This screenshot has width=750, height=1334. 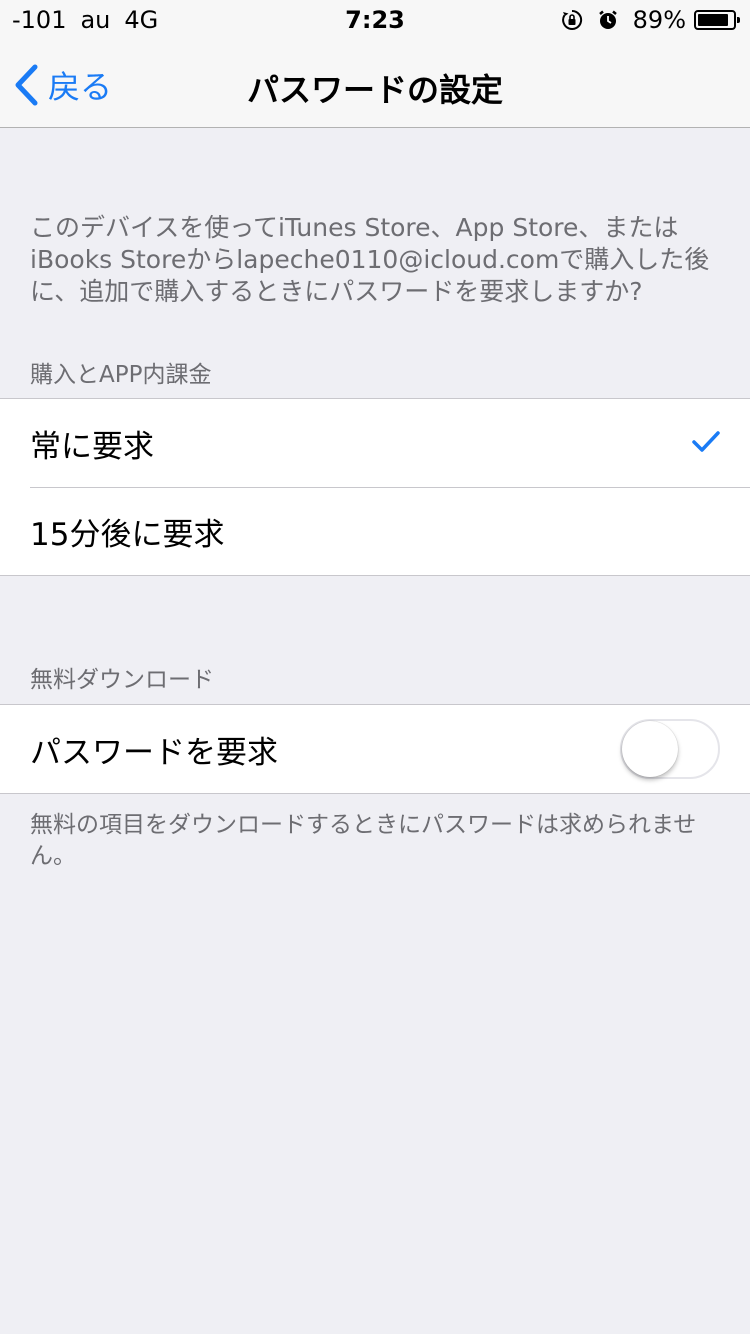 I want to click on navigation-bar: 戻る パスワードの設定, so click(x=375, y=84).